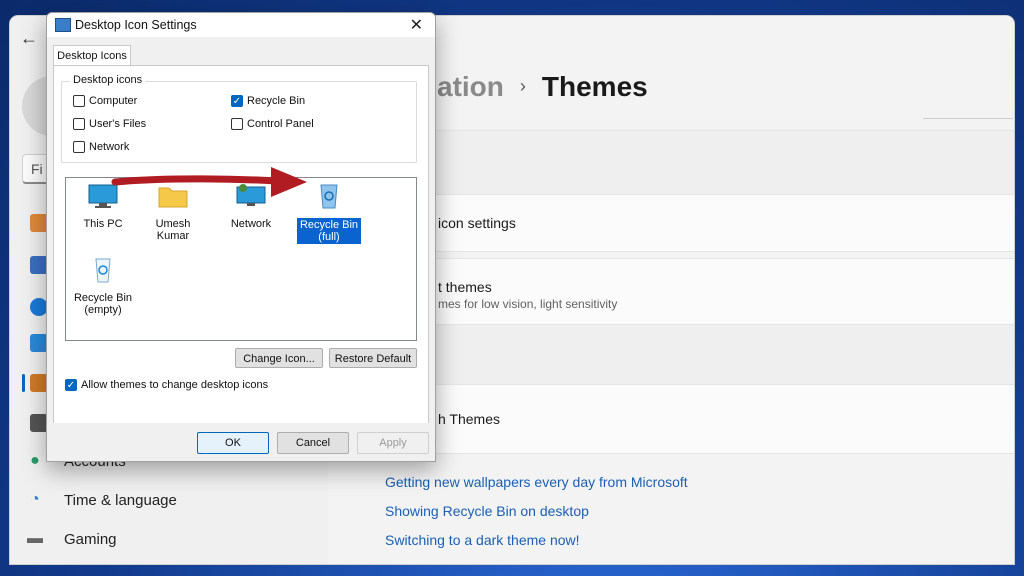 This screenshot has height=576, width=1024. I want to click on icon-label-selected: Recycle Bin (full), so click(329, 231).